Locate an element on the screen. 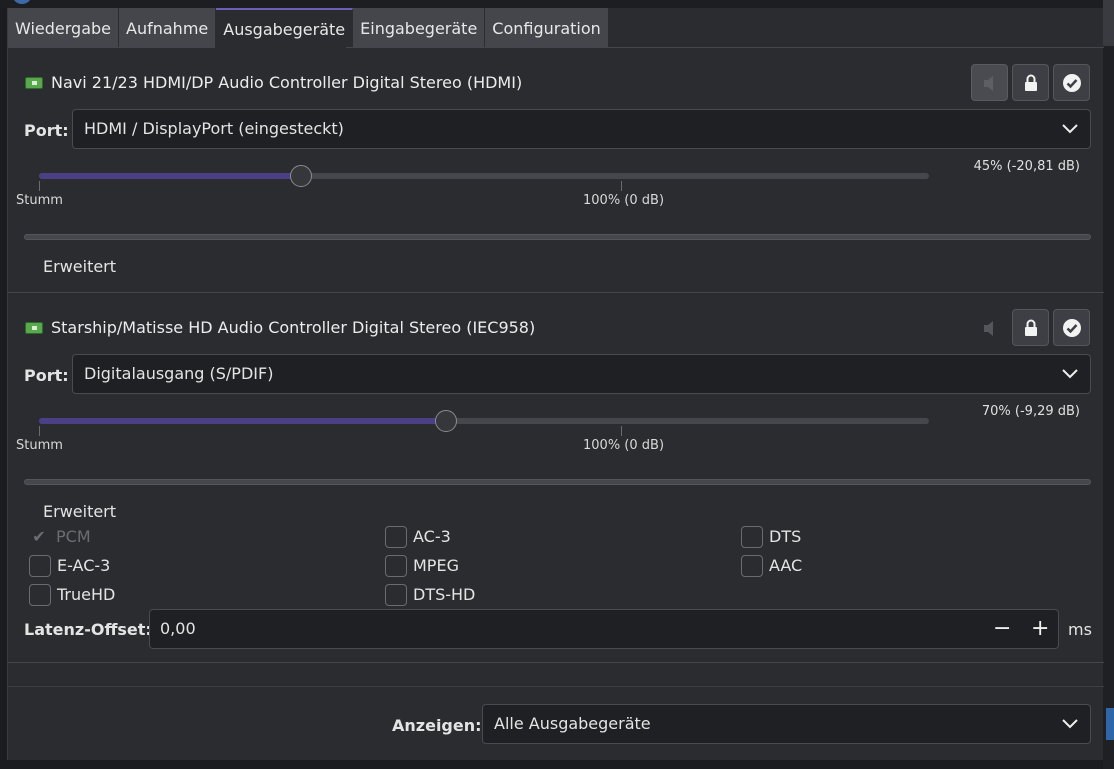 This screenshot has height=769, width=1114. increase-button: + is located at coordinates (1040, 629).